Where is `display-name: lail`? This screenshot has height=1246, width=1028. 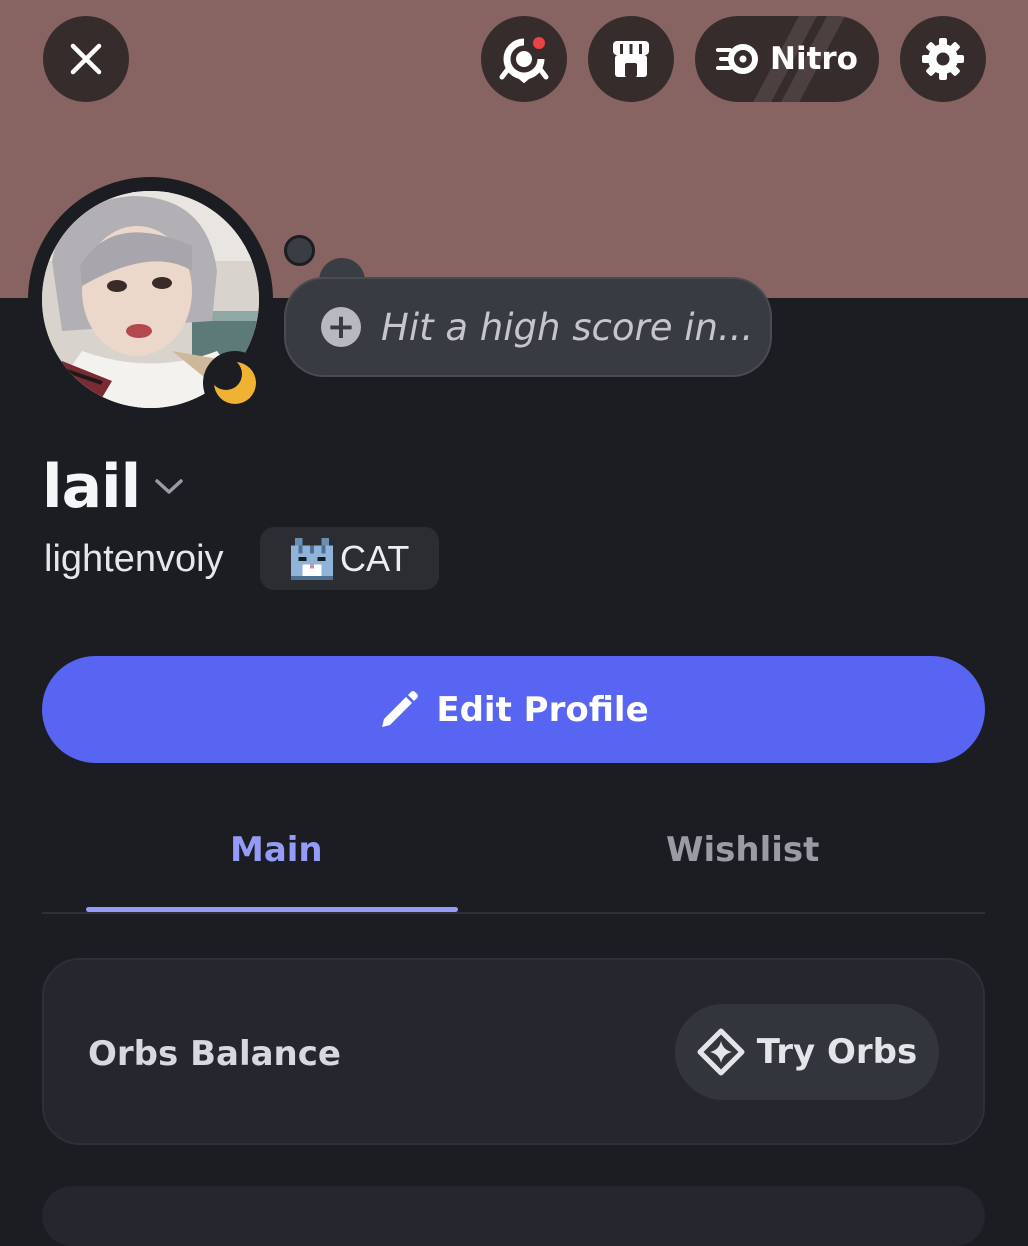
display-name: lail is located at coordinates (91, 487).